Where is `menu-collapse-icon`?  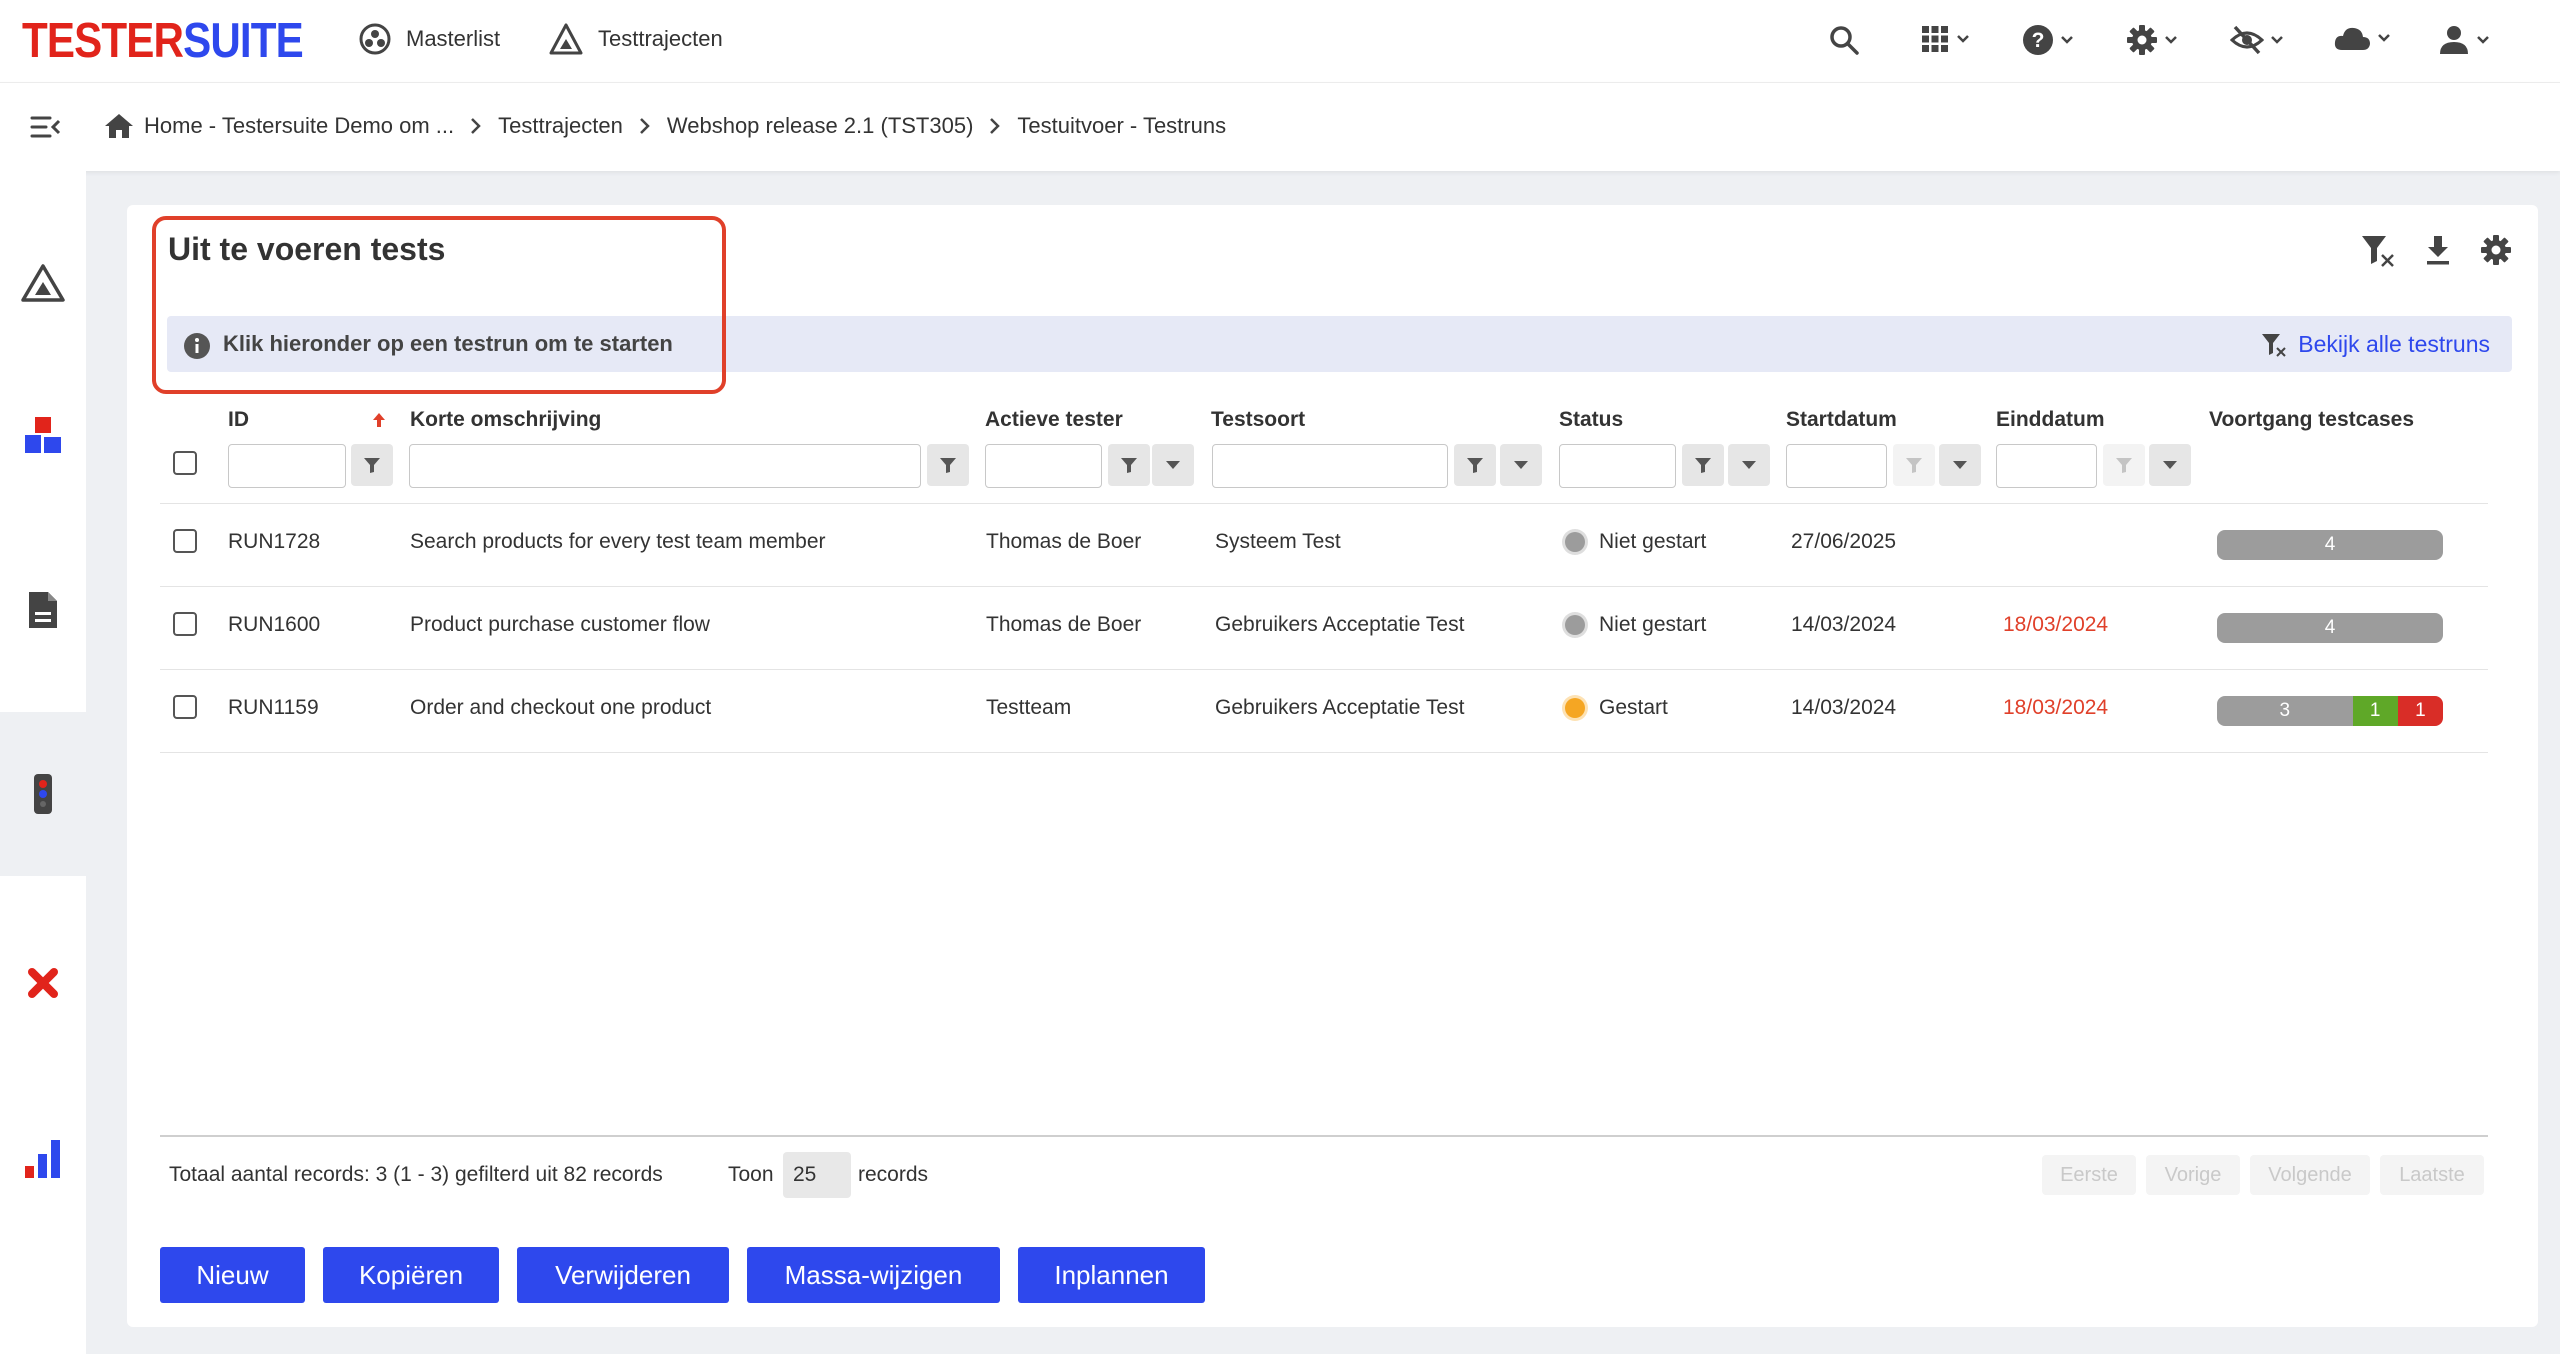 menu-collapse-icon is located at coordinates (46, 127).